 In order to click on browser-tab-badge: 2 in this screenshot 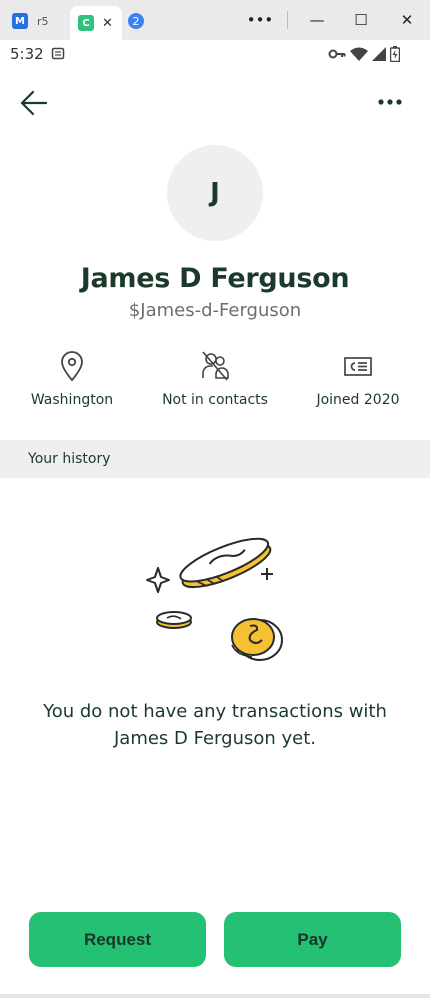, I will do `click(138, 21)`.